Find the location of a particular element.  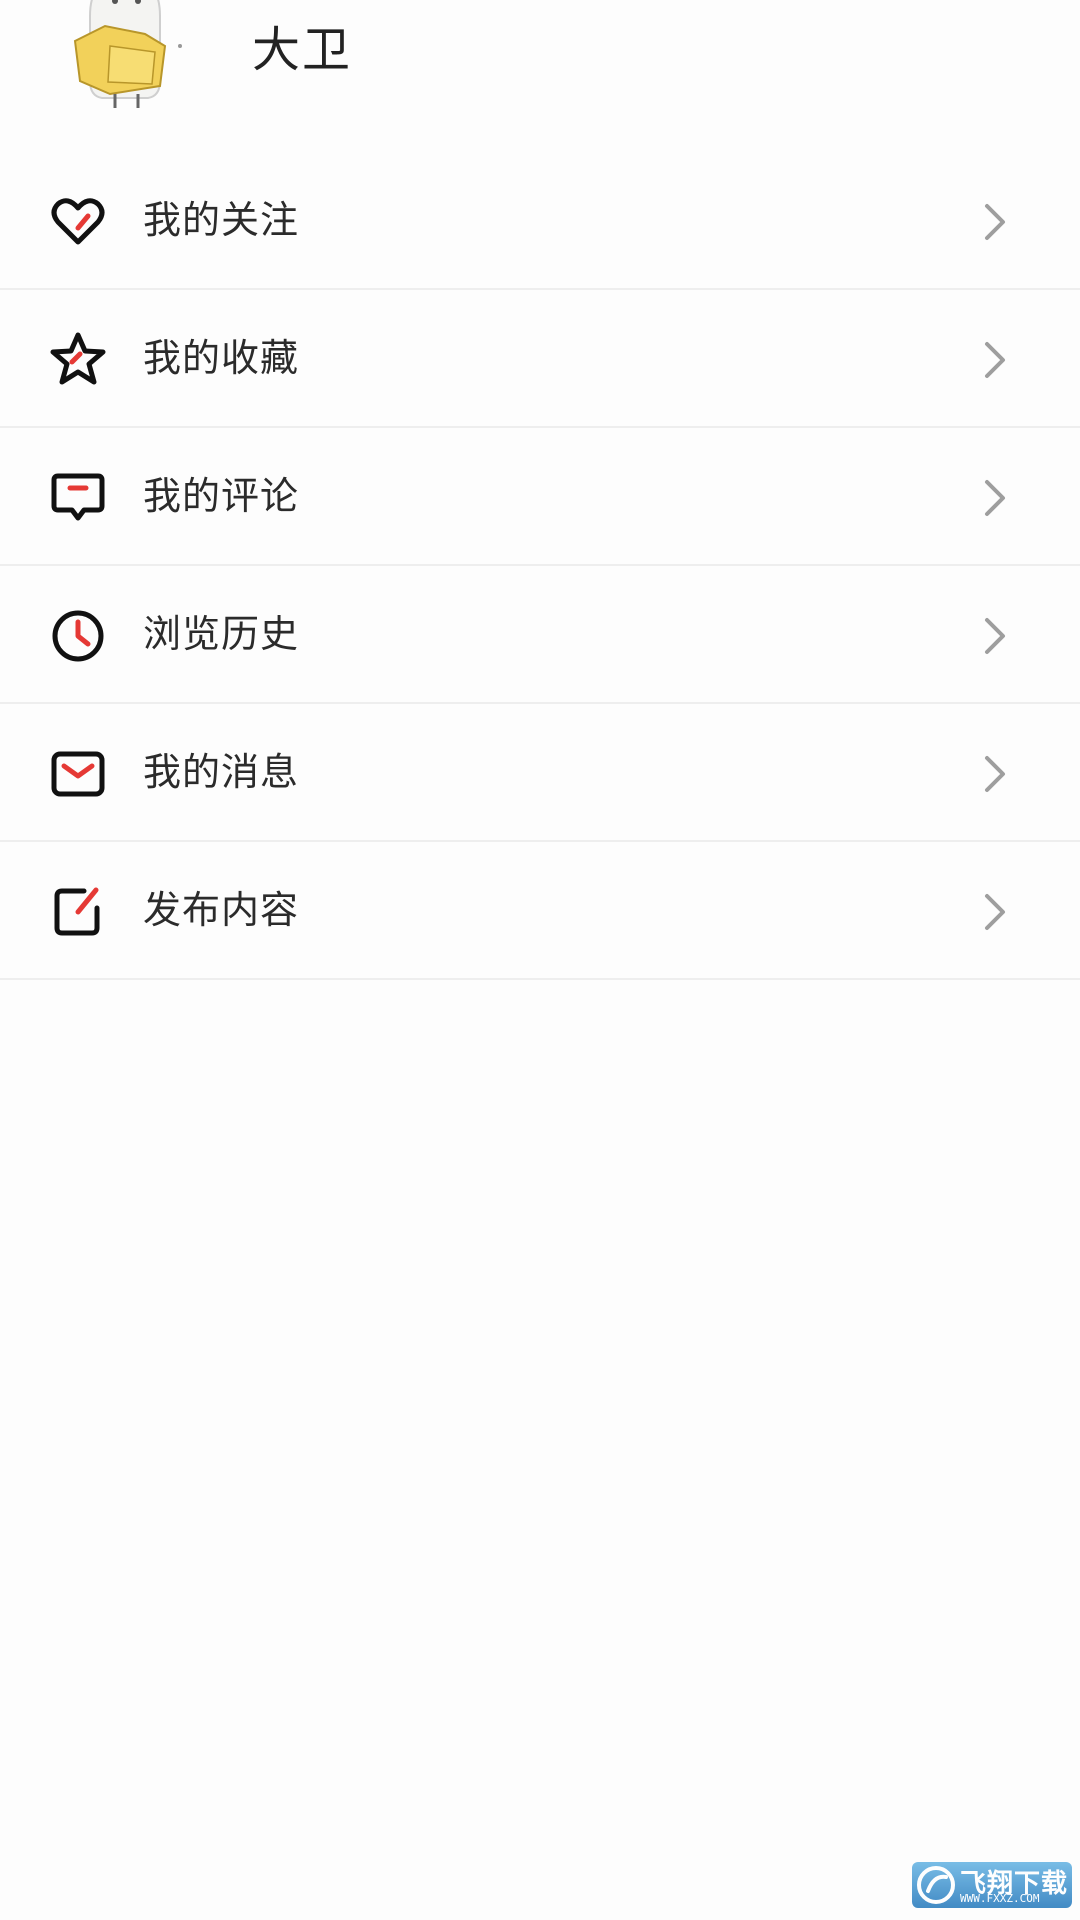

menu-item-follow: 我的关注 is located at coordinates (540, 221).